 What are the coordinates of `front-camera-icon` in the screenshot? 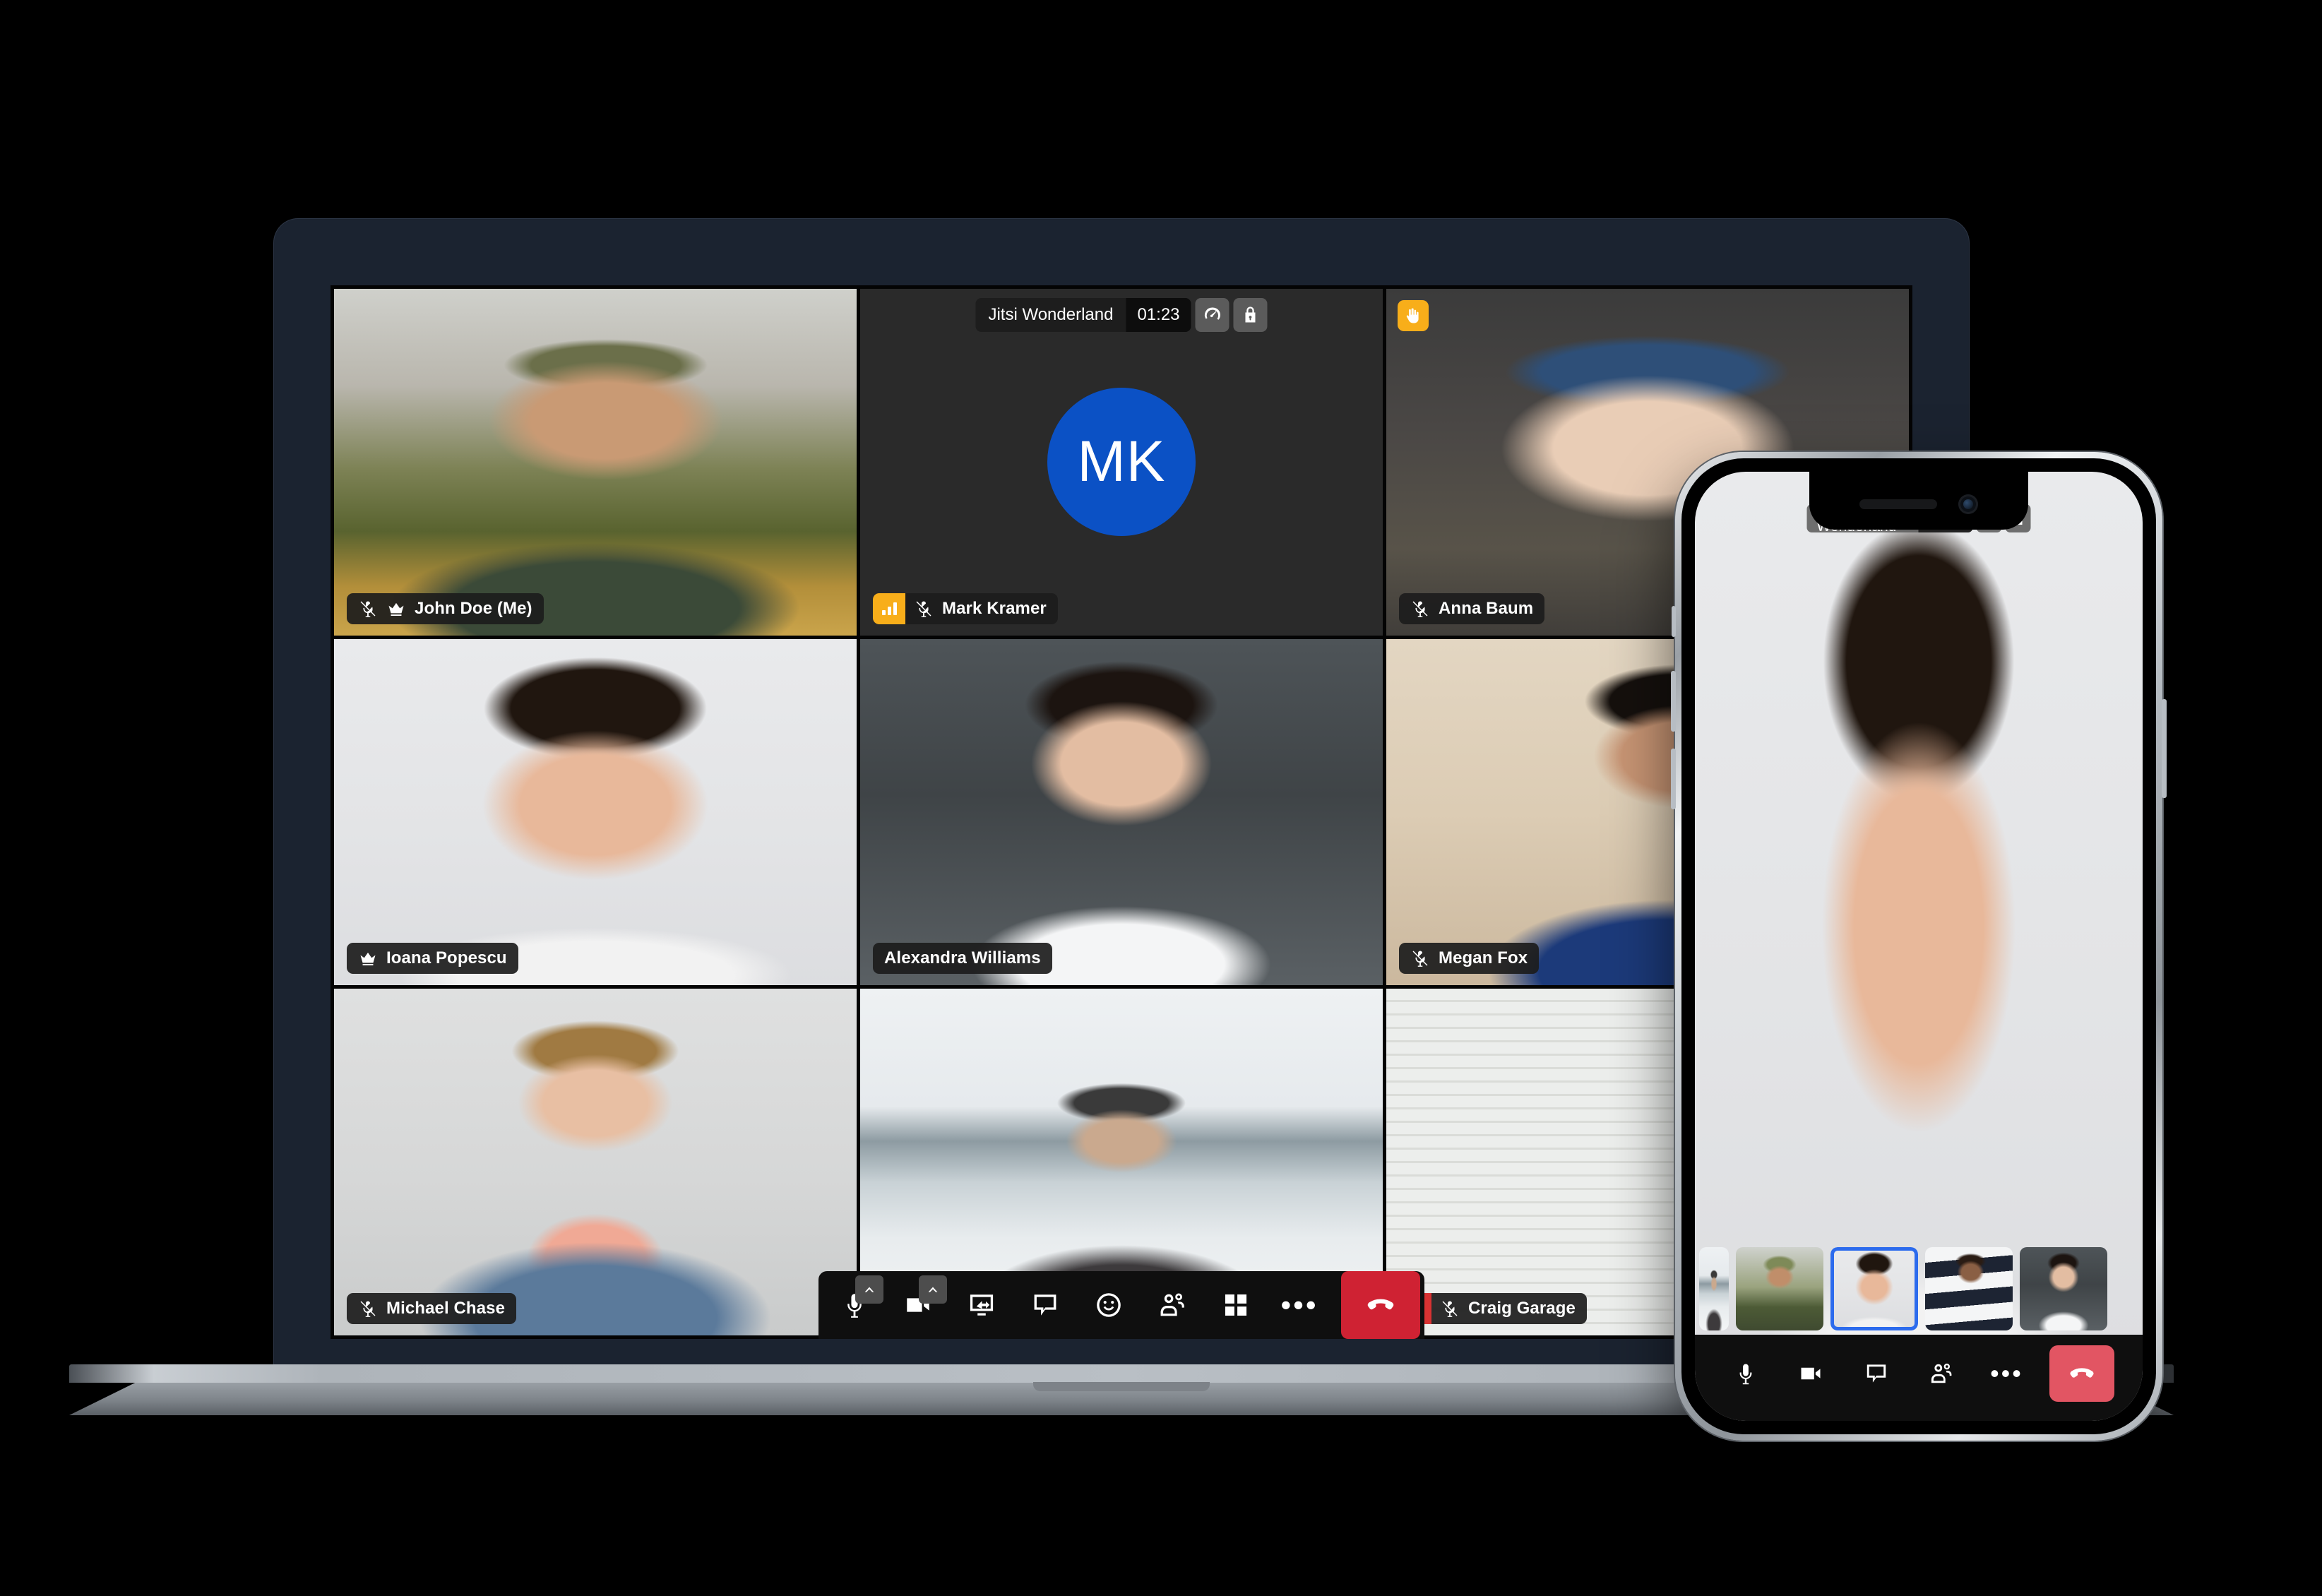 It's located at (1968, 504).